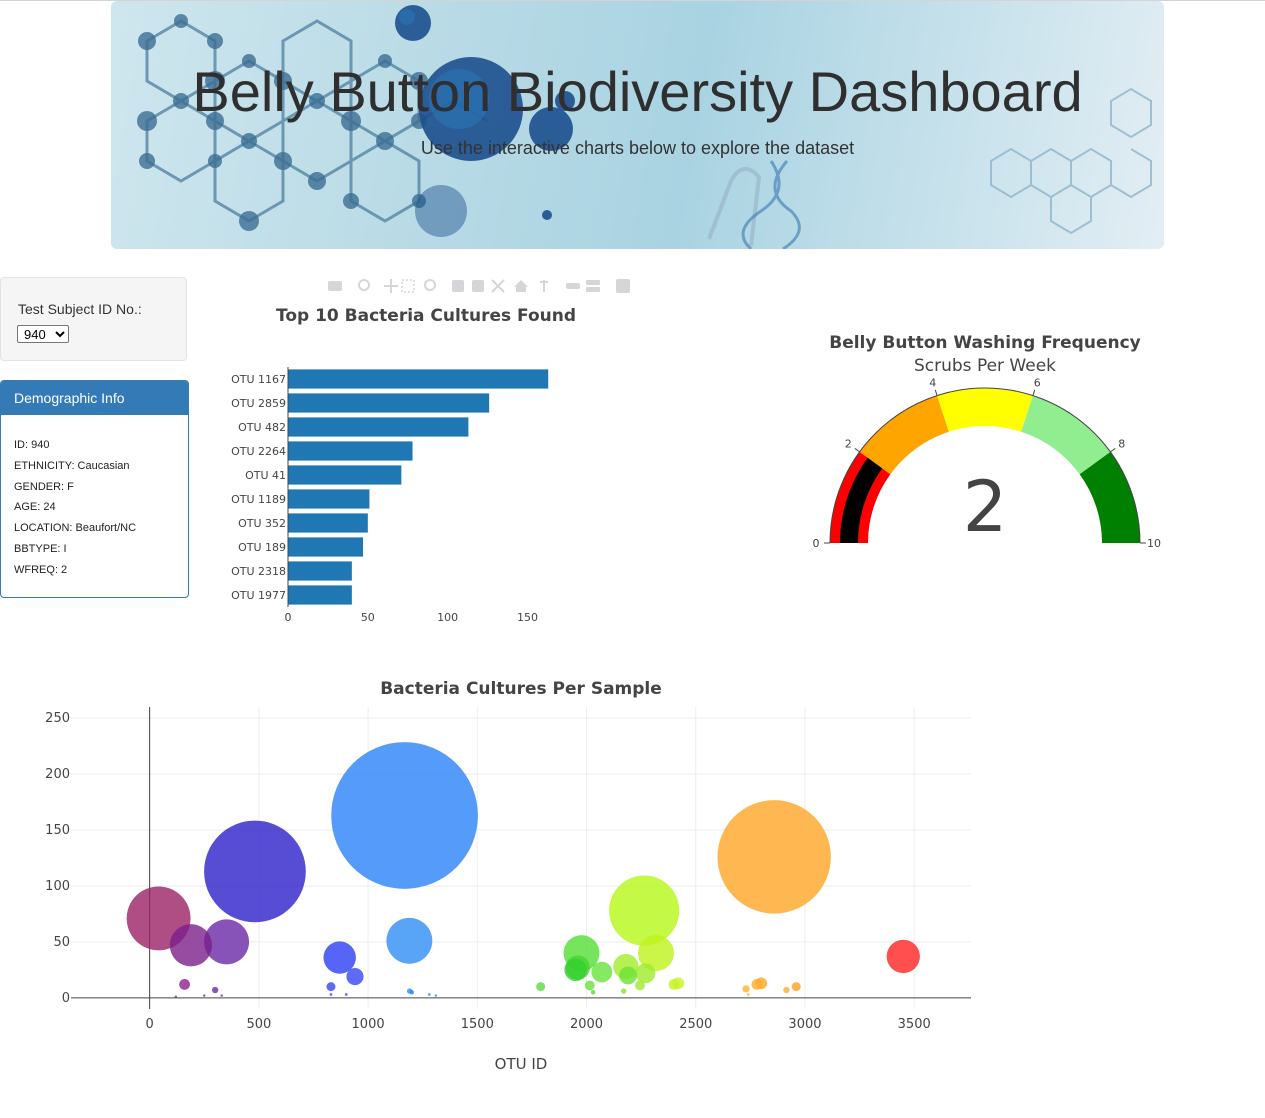 The image size is (1265, 1118). What do you see at coordinates (258, 379) in the screenshot?
I see `bar-category-label: OTU 1167` at bounding box center [258, 379].